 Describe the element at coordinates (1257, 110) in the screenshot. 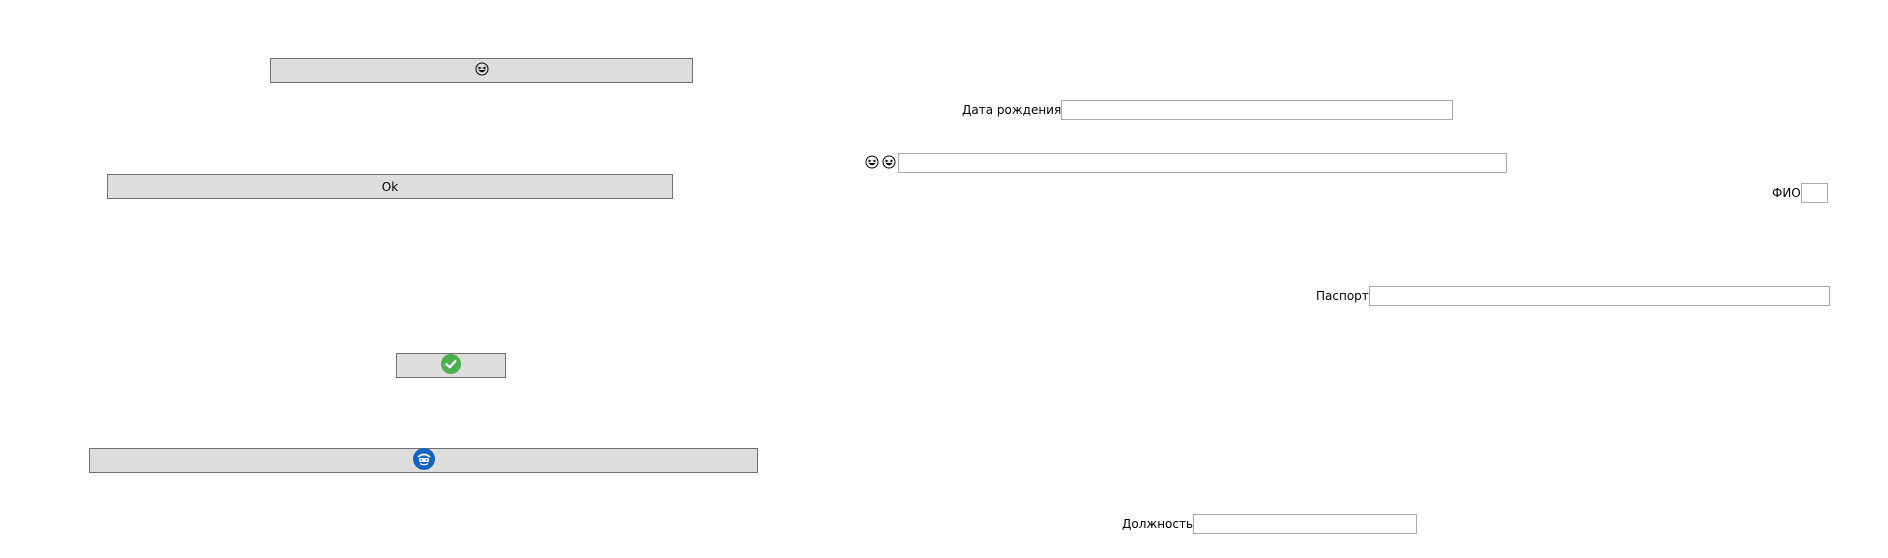

I see `birth-date-input` at that location.